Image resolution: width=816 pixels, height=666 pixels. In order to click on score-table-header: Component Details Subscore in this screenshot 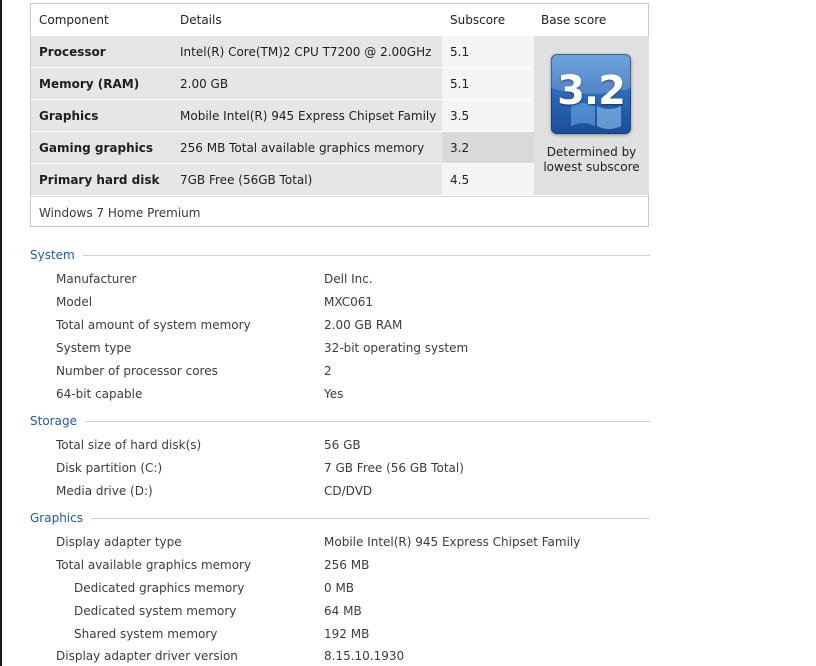, I will do `click(282, 20)`.